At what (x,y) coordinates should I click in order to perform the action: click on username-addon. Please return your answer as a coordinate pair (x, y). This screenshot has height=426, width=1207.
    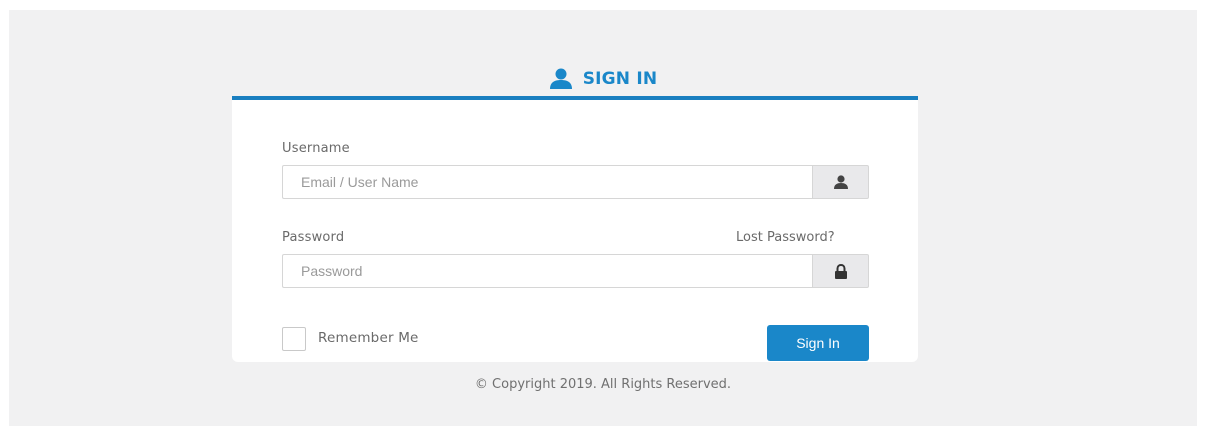
    Looking at the image, I should click on (840, 182).